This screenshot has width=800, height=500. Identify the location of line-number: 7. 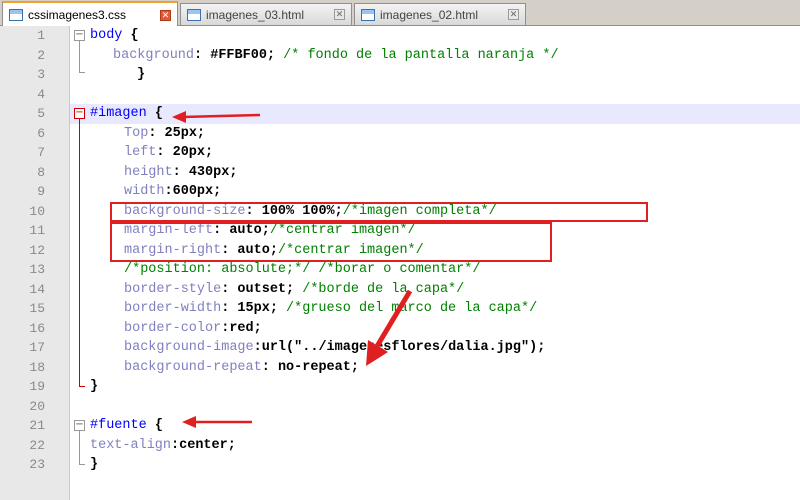
(41, 152).